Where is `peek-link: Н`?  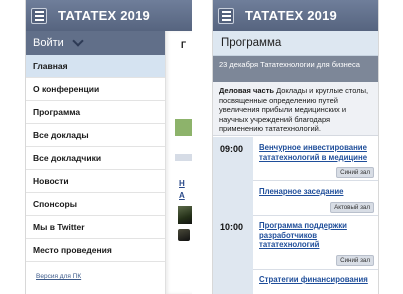 peek-link: Н is located at coordinates (182, 183).